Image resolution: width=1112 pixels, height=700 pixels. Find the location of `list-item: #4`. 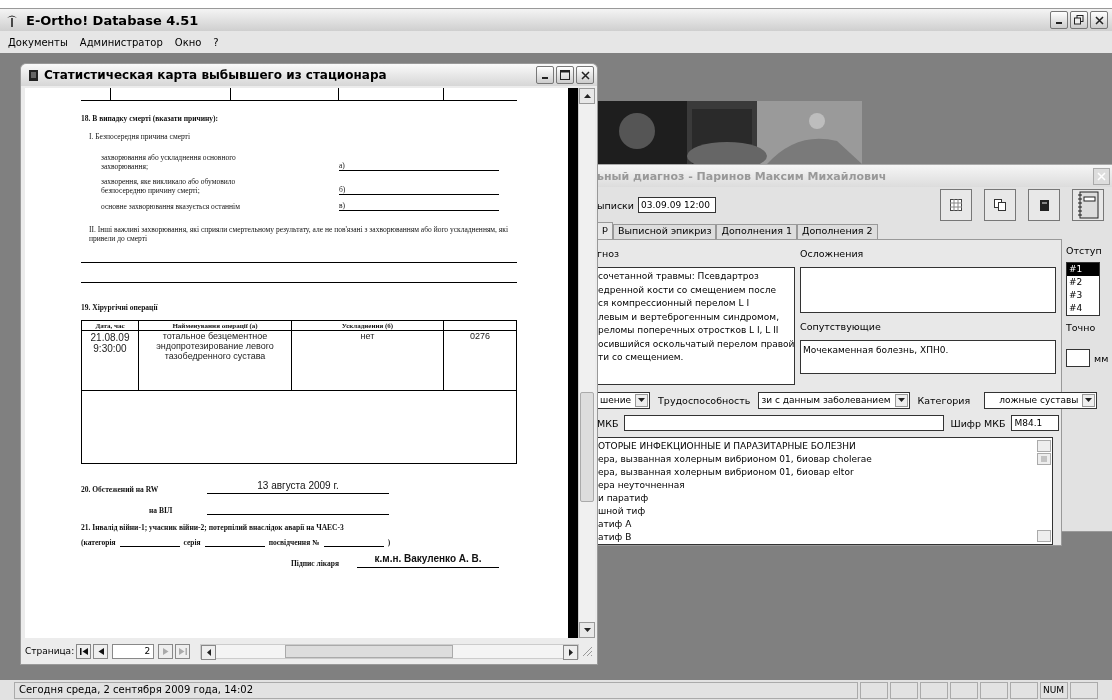

list-item: #4 is located at coordinates (1083, 308).